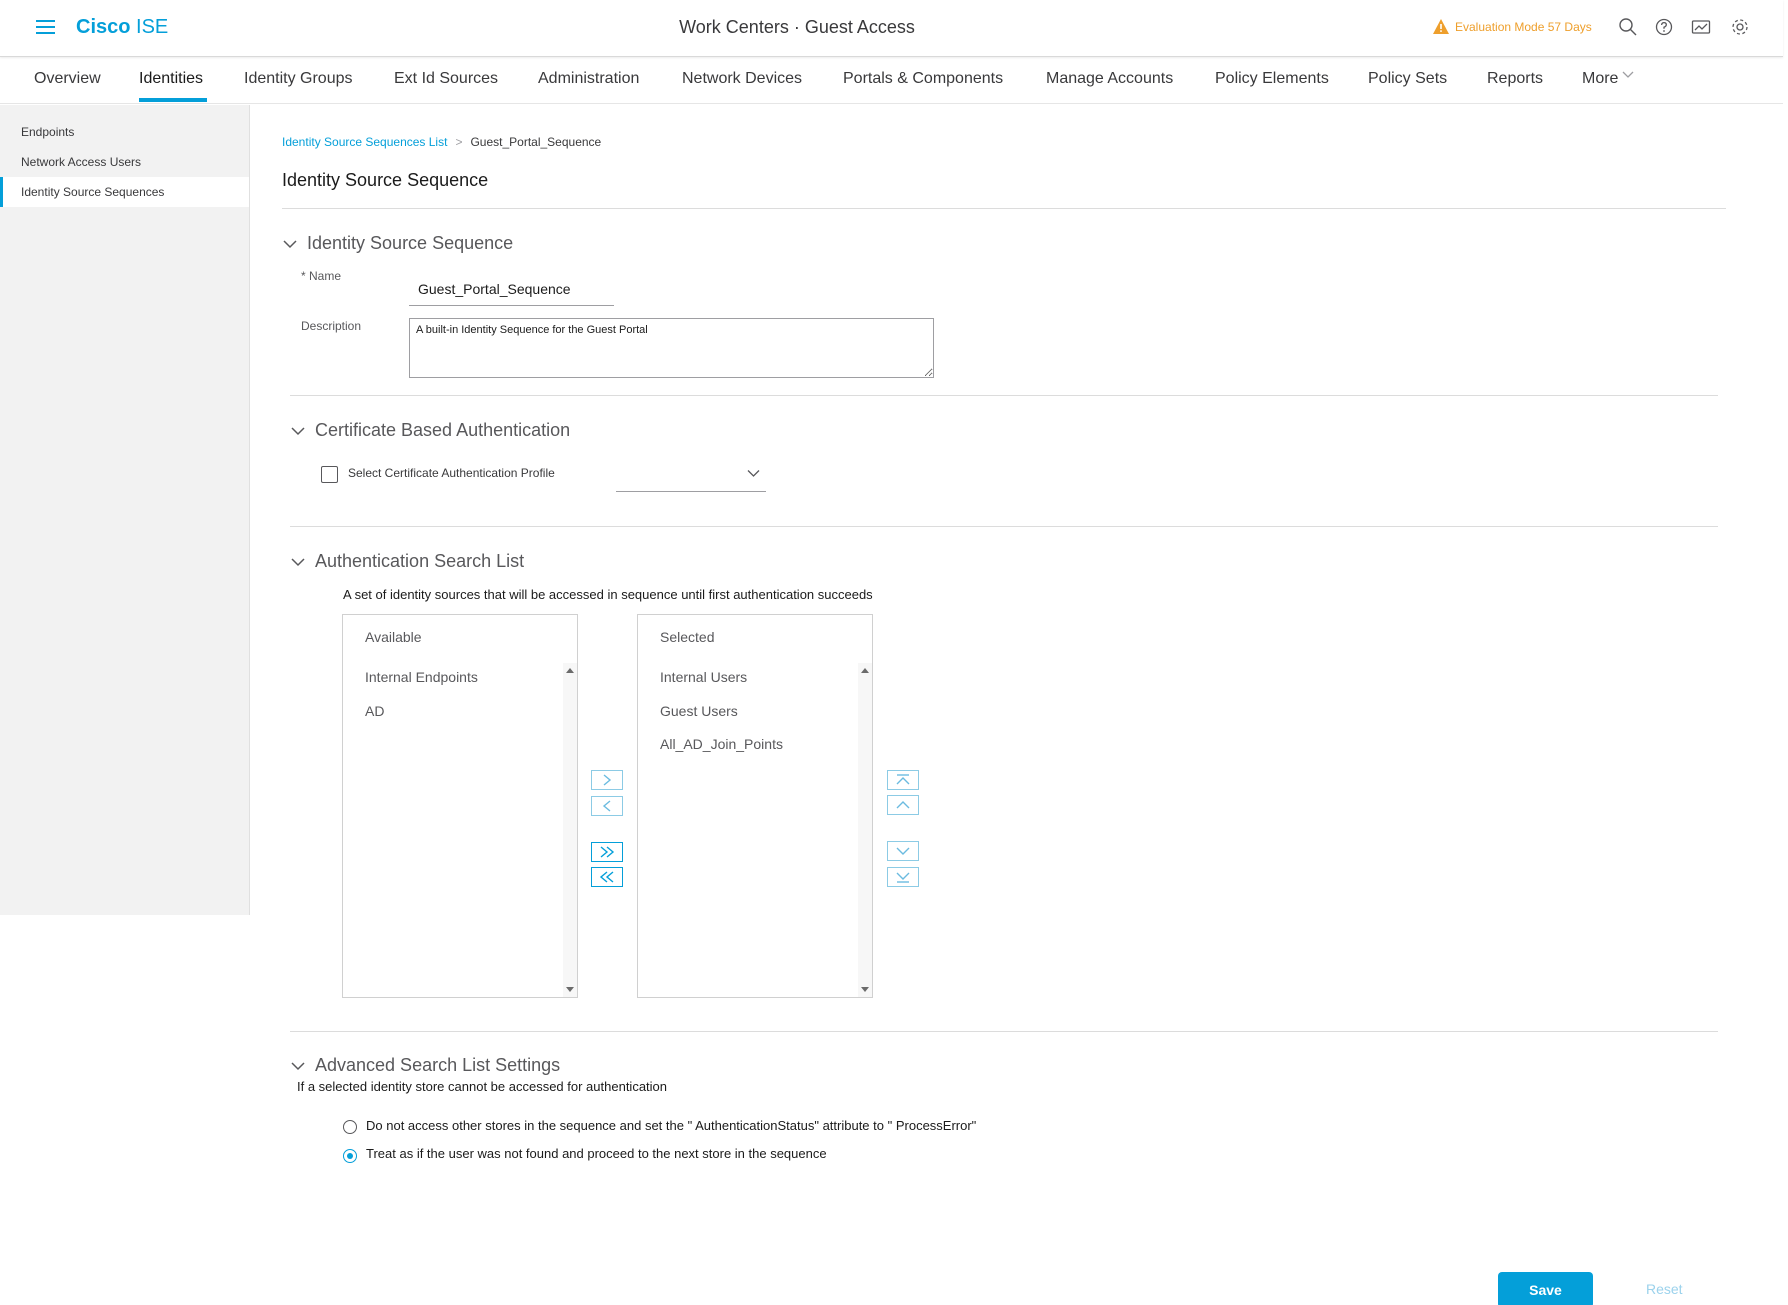 This screenshot has height=1305, width=1788. What do you see at coordinates (446, 79) in the screenshot?
I see `tab-ext-id-sources: Ext Id Sources` at bounding box center [446, 79].